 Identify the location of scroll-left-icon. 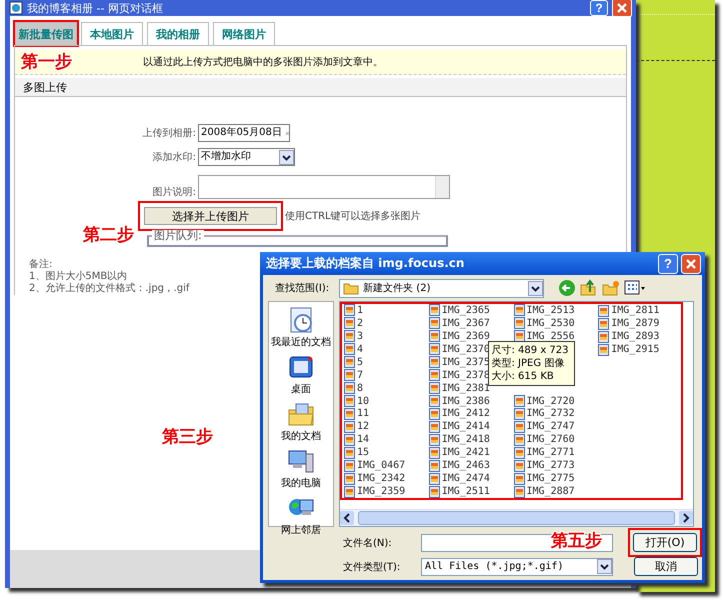
(347, 518).